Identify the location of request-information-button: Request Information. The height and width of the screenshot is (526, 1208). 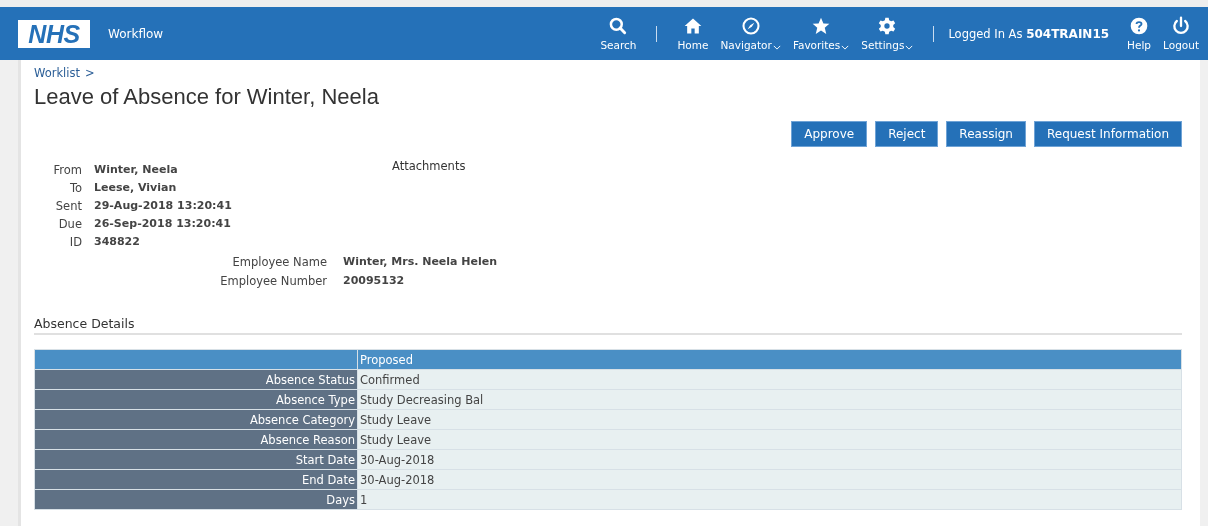
(1107, 134).